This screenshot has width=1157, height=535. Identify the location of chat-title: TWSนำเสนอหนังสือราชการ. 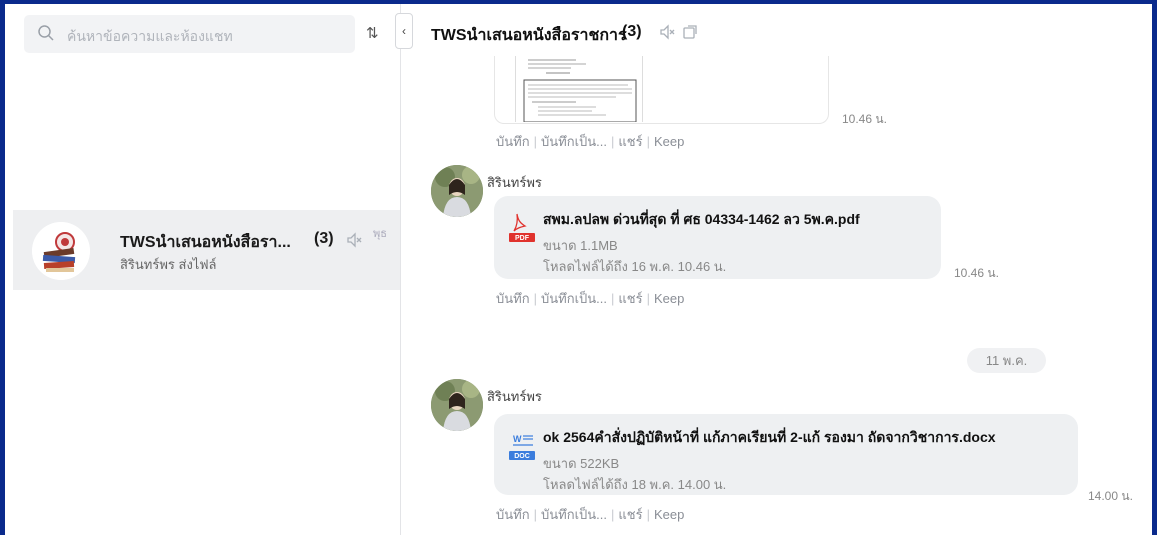
(529, 35).